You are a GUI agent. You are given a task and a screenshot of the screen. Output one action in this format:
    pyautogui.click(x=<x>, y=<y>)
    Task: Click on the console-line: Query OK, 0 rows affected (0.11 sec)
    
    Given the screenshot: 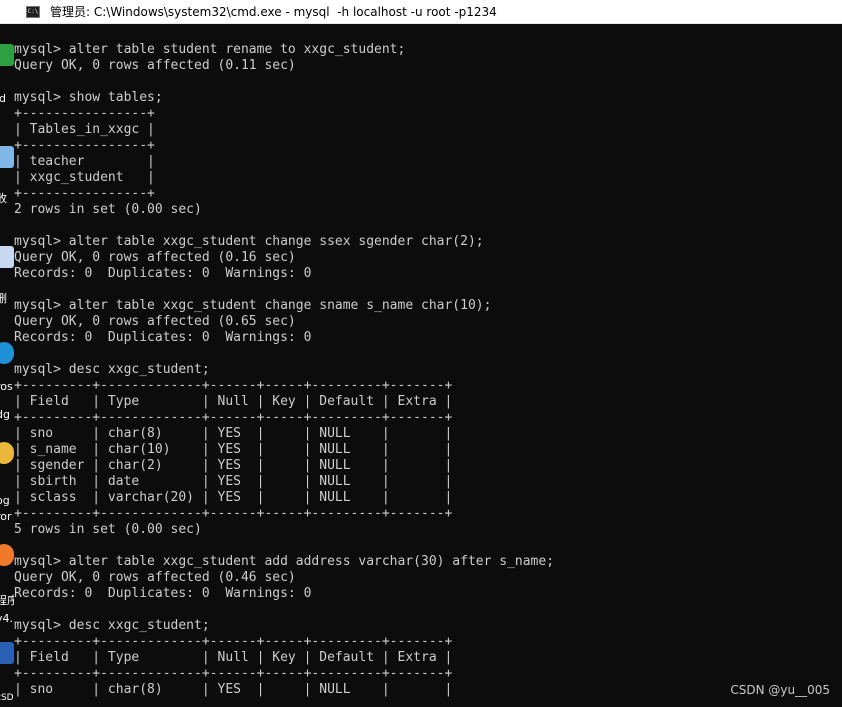 What is the action you would take?
    pyautogui.click(x=155, y=65)
    